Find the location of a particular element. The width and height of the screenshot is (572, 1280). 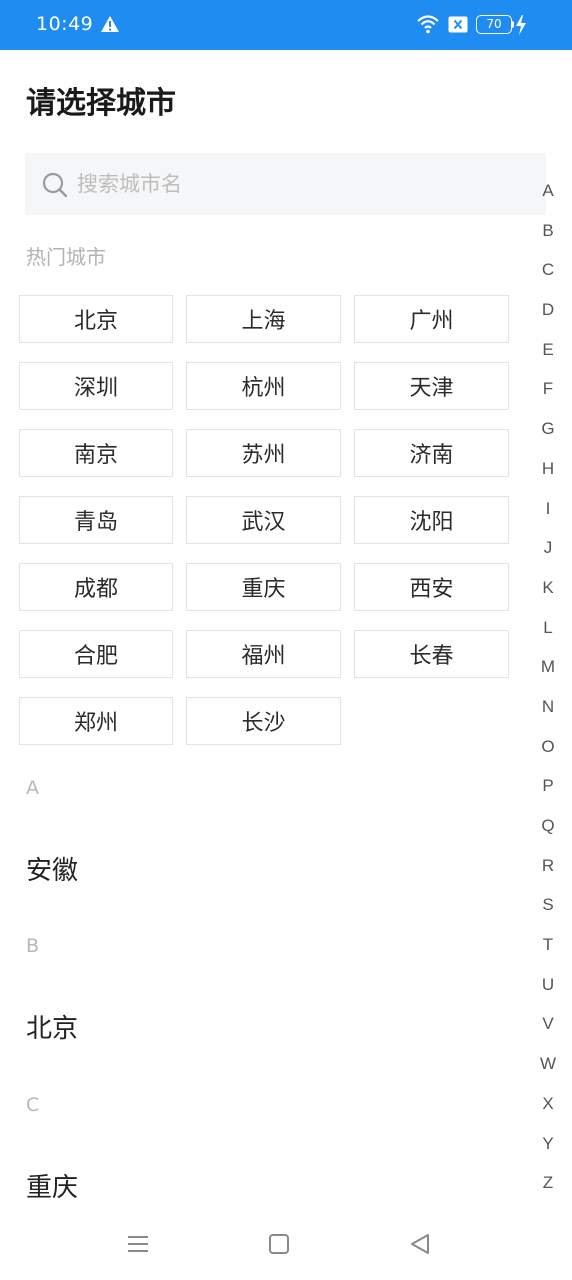

index-letter-b: B is located at coordinates (548, 238).